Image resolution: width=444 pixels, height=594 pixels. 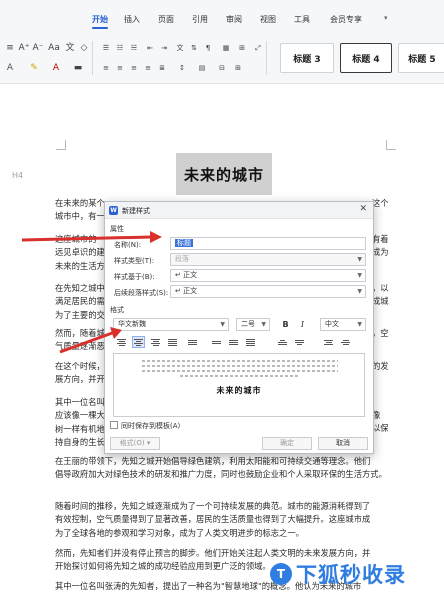 I want to click on margin-corner-top-right, so click(x=391, y=145).